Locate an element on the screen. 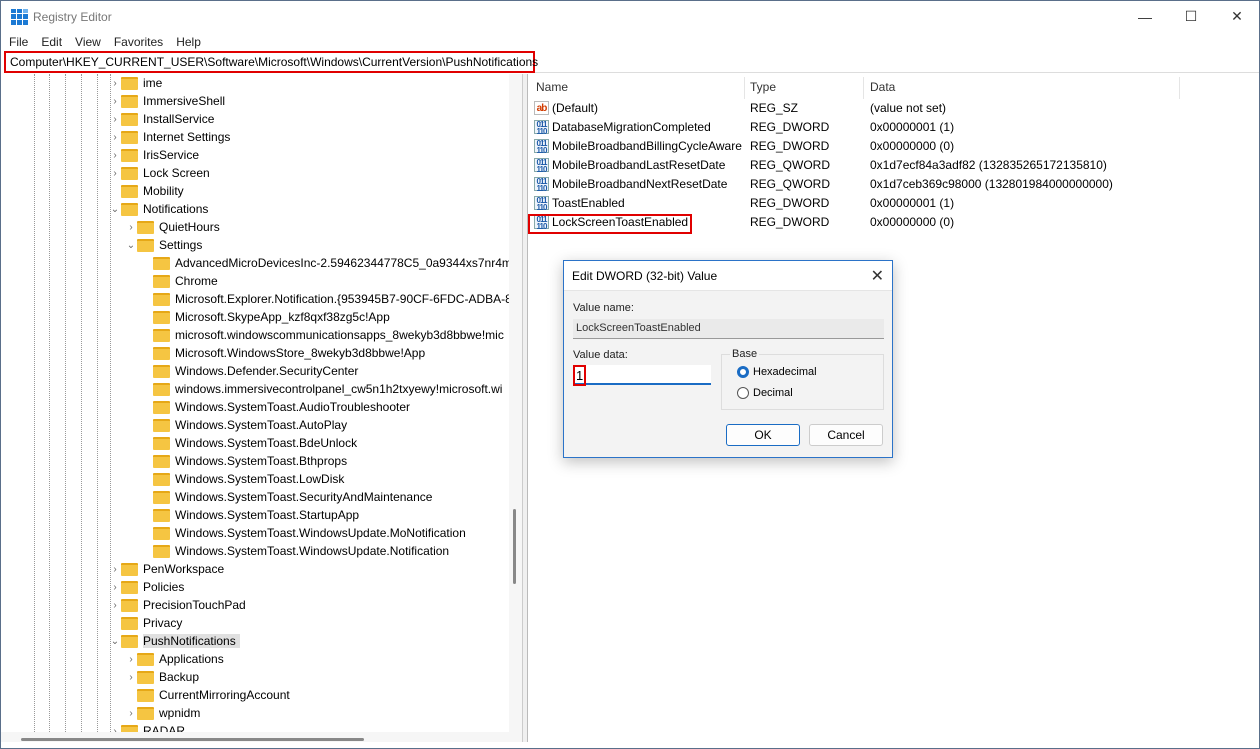  tree-item: Windows.SystemToast.AutoPlay is located at coordinates (244, 425).